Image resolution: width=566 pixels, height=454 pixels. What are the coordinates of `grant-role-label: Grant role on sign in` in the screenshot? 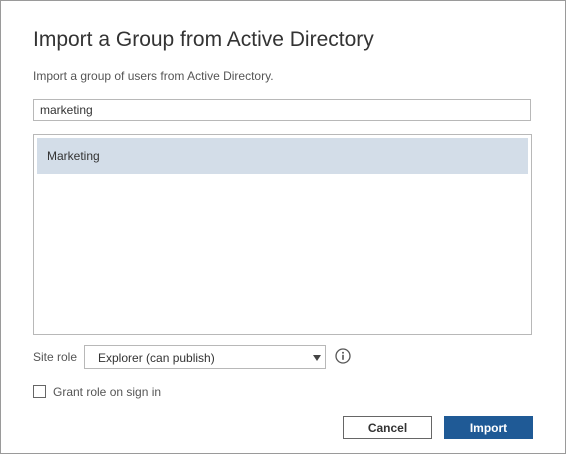 It's located at (107, 392).